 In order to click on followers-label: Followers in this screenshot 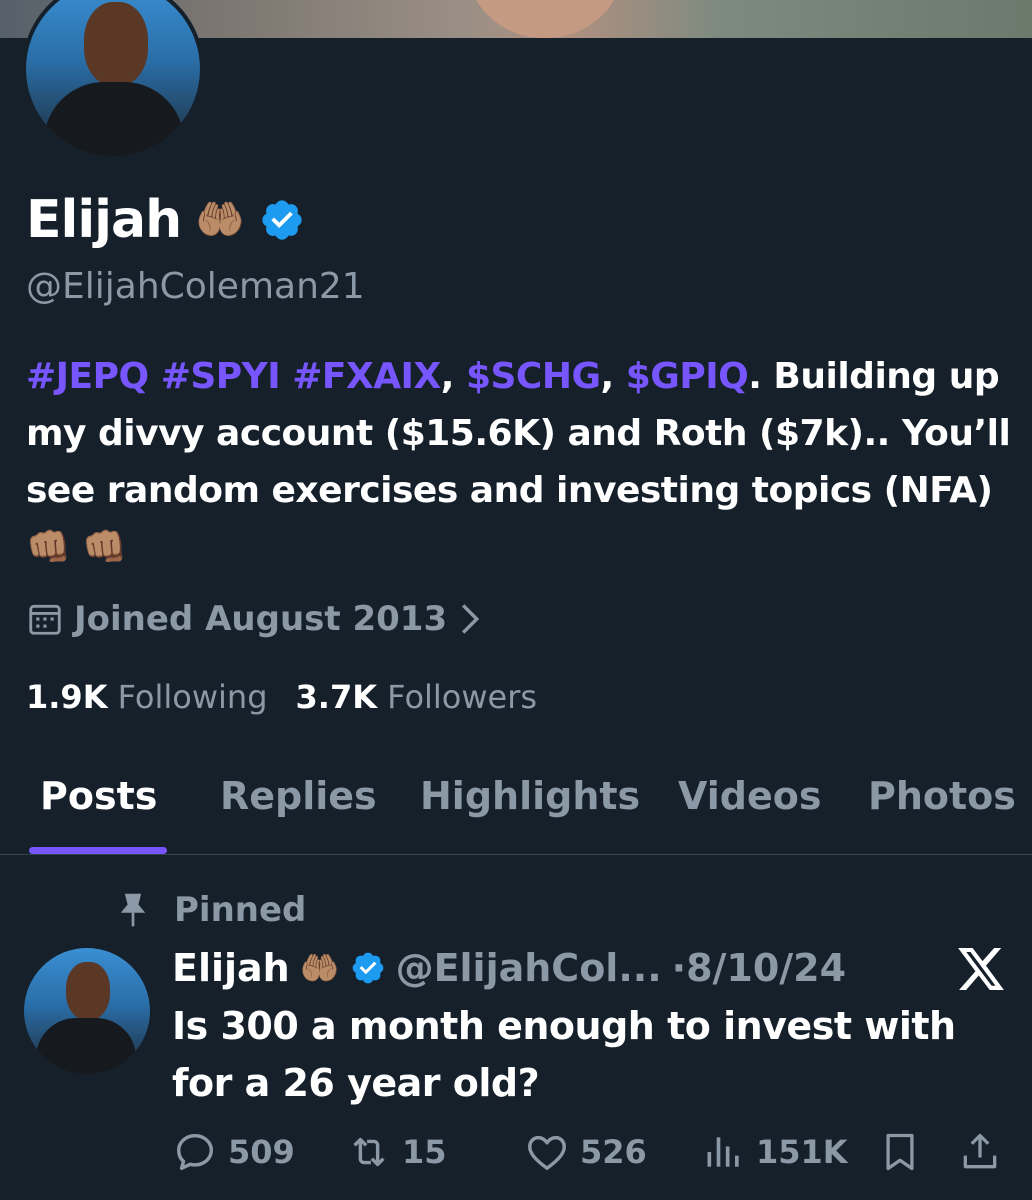, I will do `click(462, 697)`.